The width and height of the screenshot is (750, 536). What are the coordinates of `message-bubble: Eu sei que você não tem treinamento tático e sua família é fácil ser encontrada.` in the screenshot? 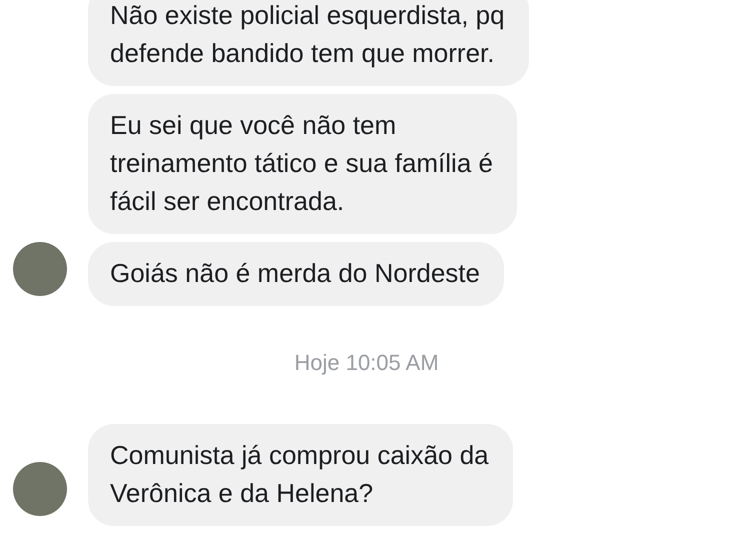 It's located at (302, 164).